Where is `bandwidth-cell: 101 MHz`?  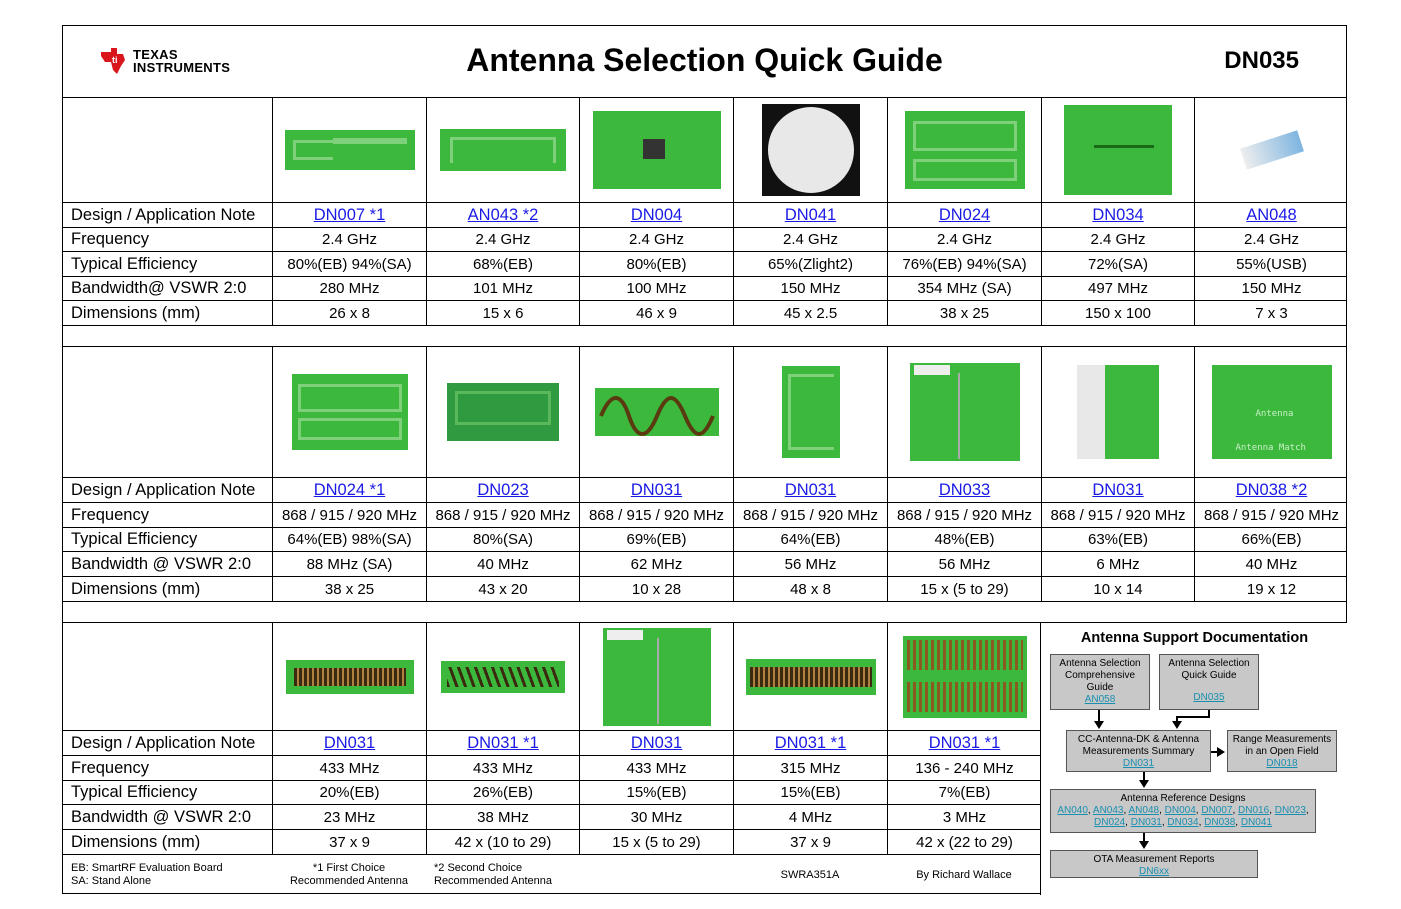
bandwidth-cell: 101 MHz is located at coordinates (502, 288).